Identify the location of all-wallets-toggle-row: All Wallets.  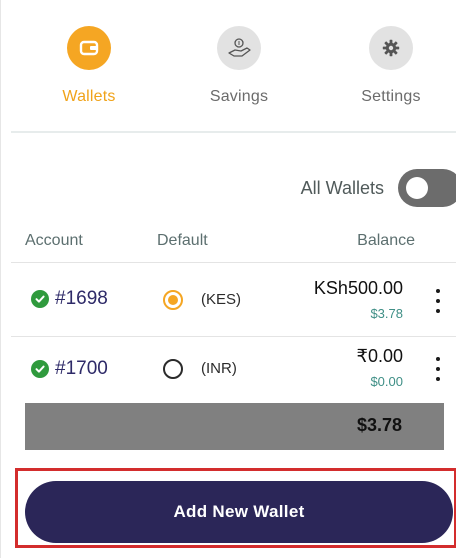
(378, 188).